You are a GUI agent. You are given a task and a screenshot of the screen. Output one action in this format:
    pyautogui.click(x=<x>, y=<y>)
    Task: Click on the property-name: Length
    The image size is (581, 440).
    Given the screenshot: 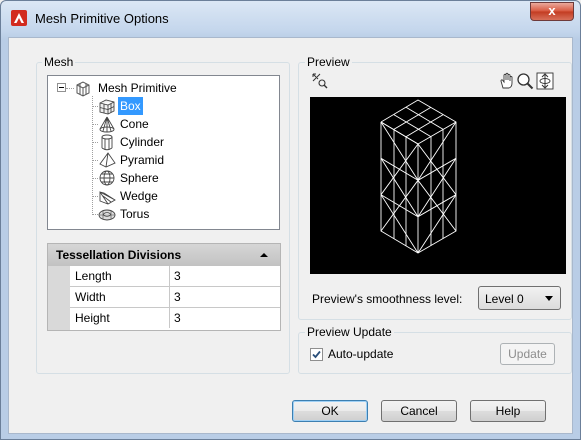 What is the action you would take?
    pyautogui.click(x=120, y=276)
    